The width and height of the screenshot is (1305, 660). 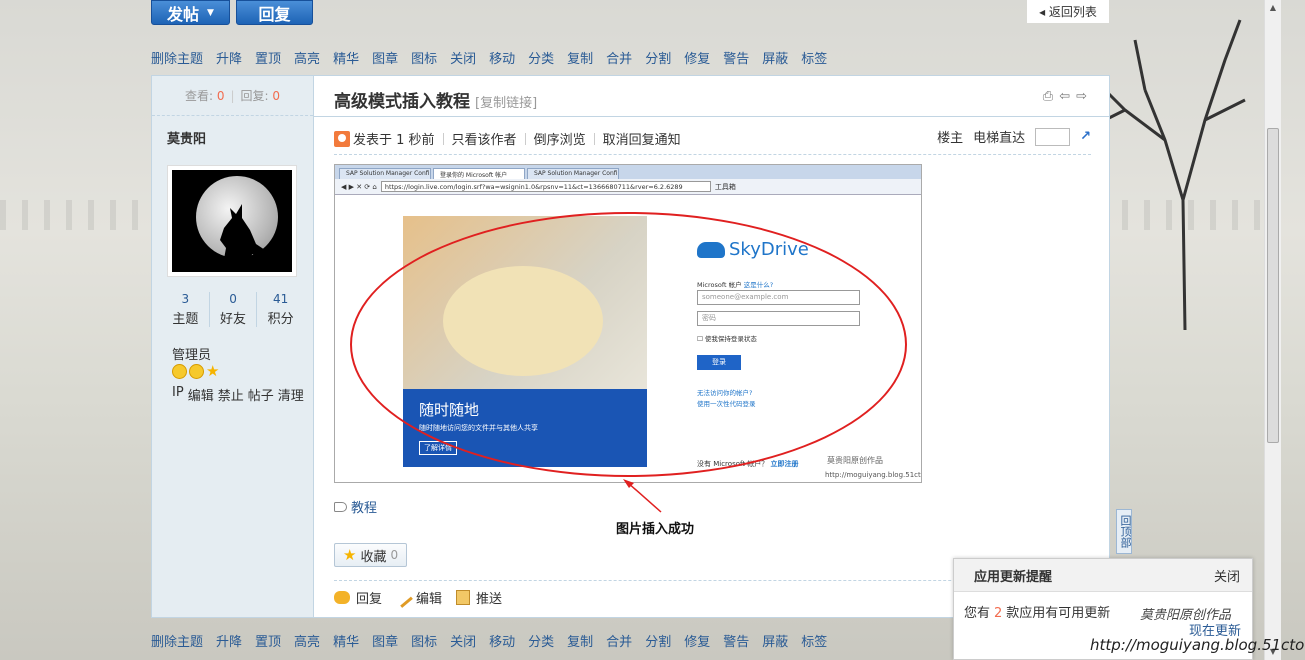 What do you see at coordinates (232, 221) in the screenshot?
I see `avatar` at bounding box center [232, 221].